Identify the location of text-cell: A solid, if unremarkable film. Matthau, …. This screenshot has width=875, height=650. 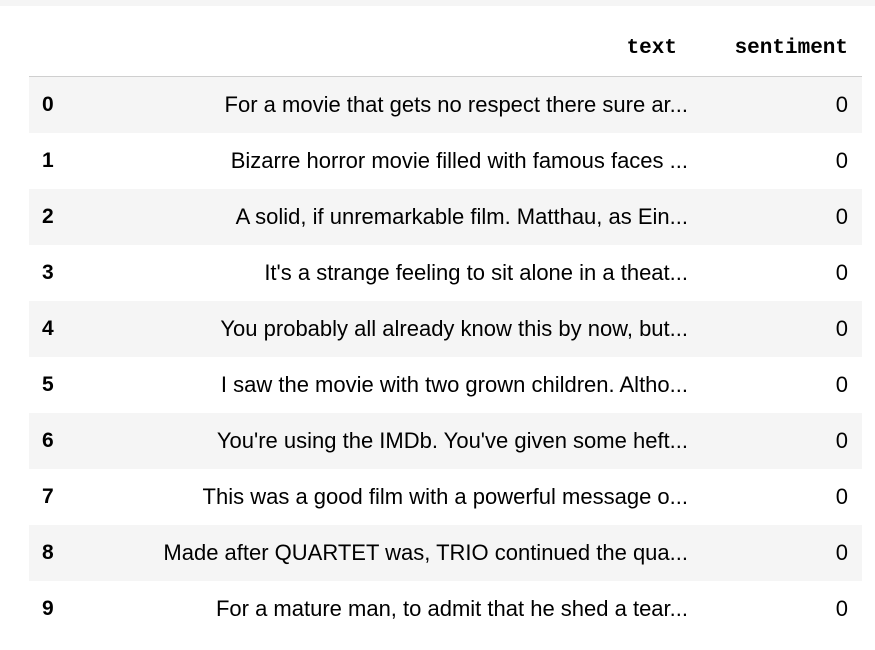
(461, 216).